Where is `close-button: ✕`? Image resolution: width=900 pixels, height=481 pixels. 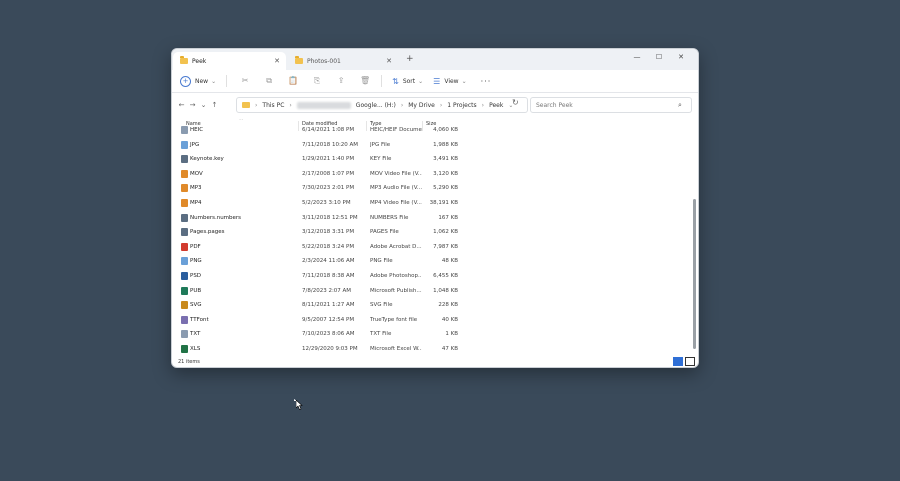 close-button: ✕ is located at coordinates (681, 57).